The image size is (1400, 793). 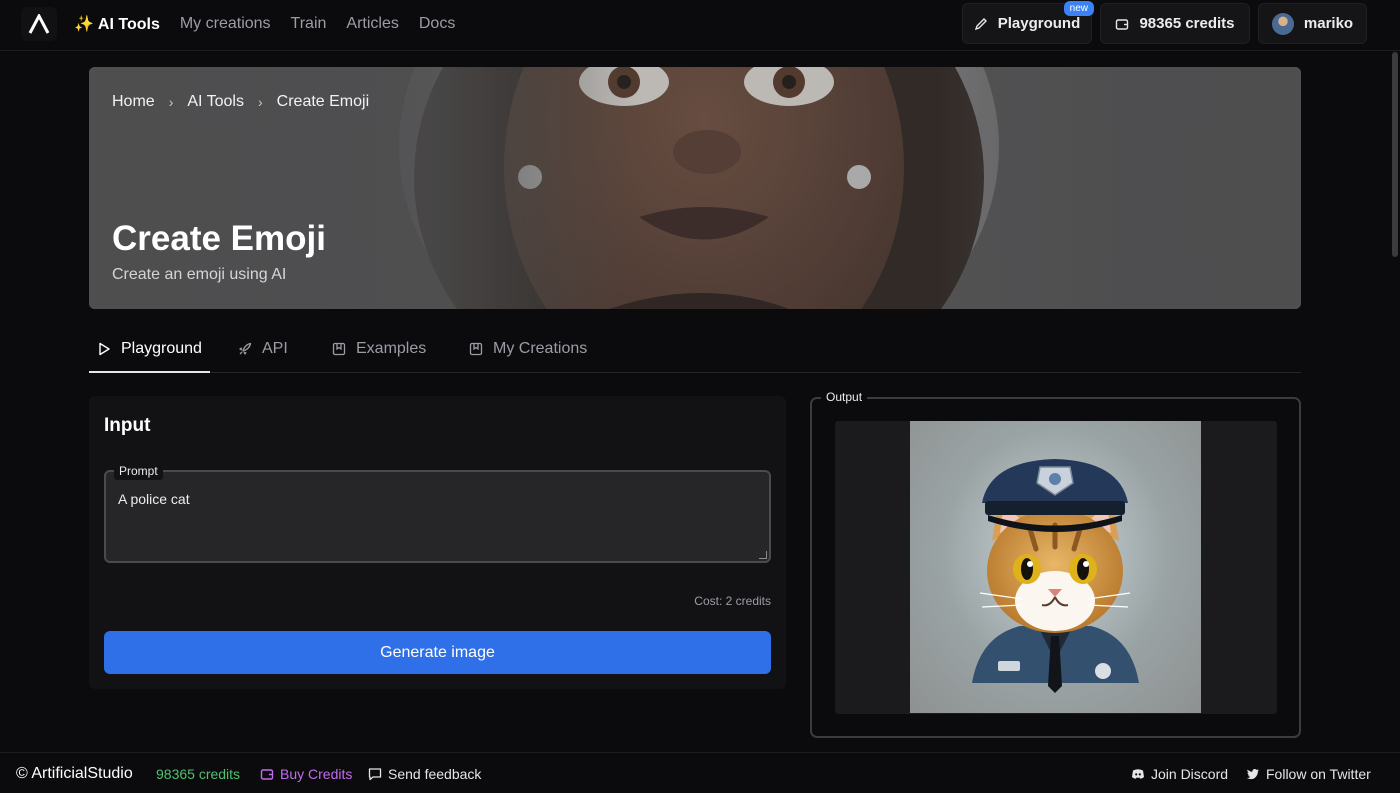 What do you see at coordinates (540, 348) in the screenshot?
I see `tab-my-creations-label: My Creations` at bounding box center [540, 348].